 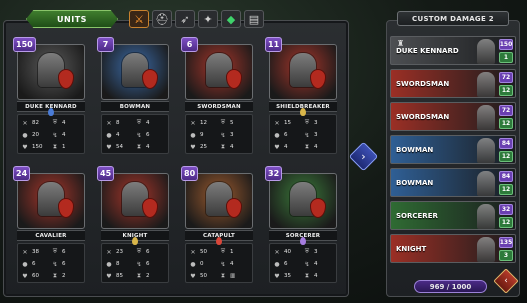 I want to click on unit-stats: ✕ 50 ⛨ 1 ● 0 ↯ 4 ♥ 50 ⧗ ▥, so click(x=219, y=263).